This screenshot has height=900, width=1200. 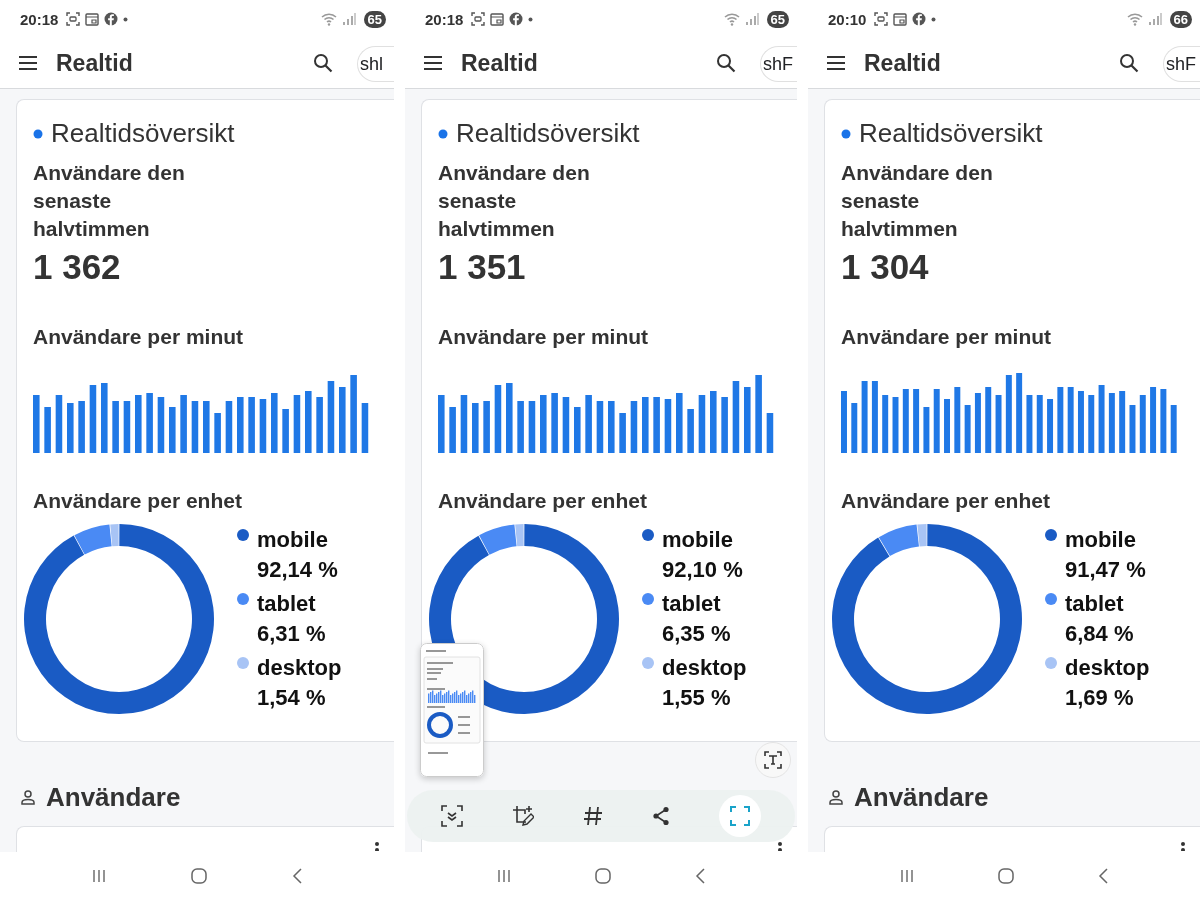 I want to click on legend-value: 6,35 %, so click(x=696, y=634).